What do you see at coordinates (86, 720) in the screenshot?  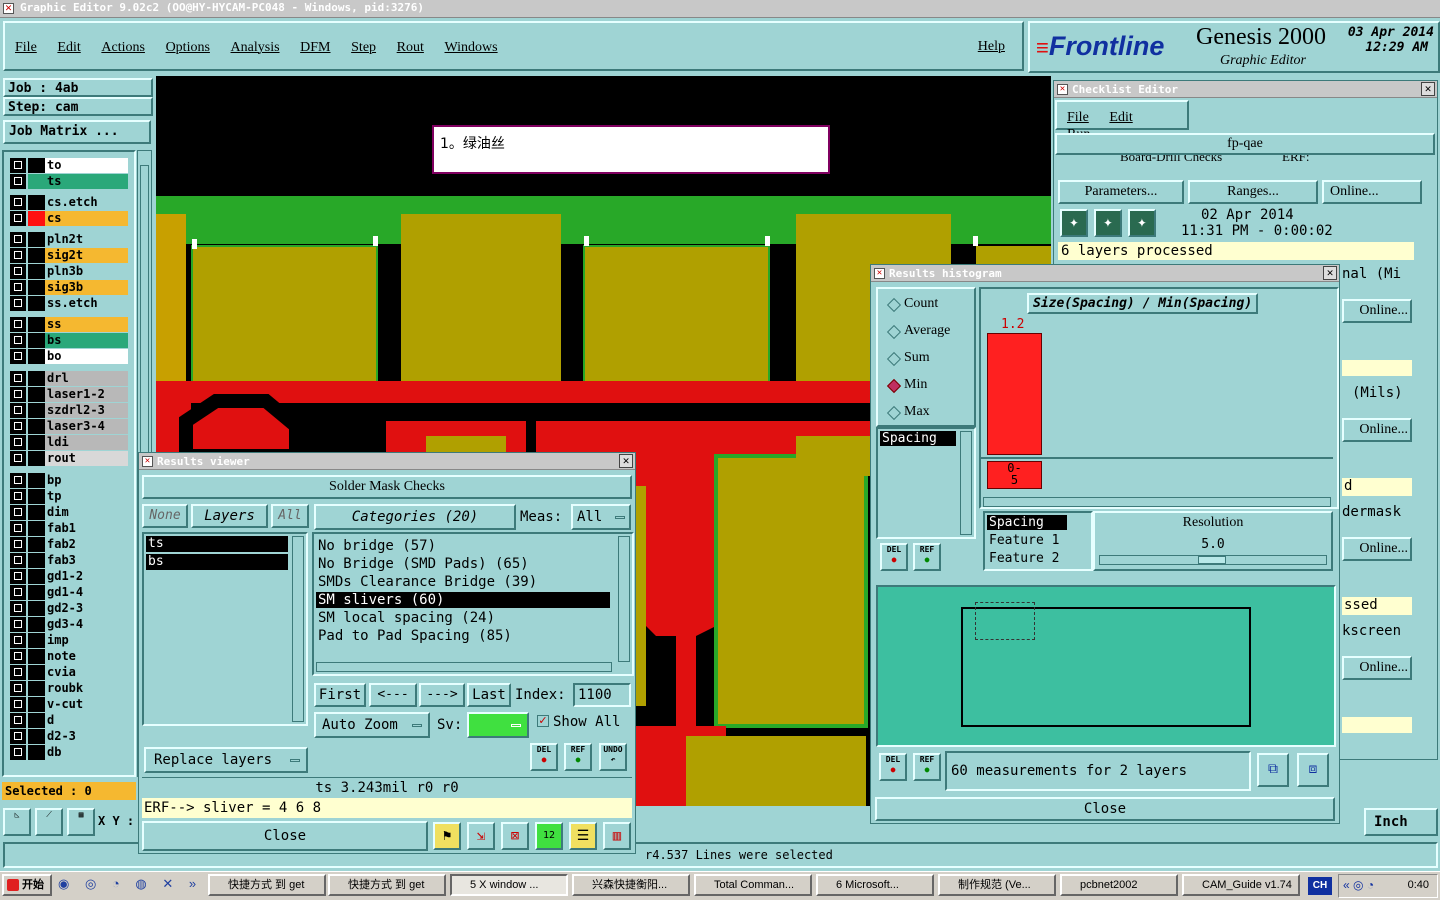 I see `layer-name: d` at bounding box center [86, 720].